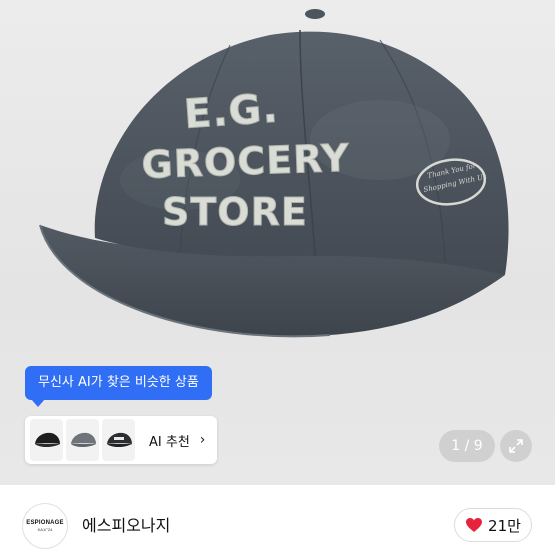 This screenshot has height=555, width=555. What do you see at coordinates (246, 161) in the screenshot?
I see `cap-text-line-2: GROCERY` at bounding box center [246, 161].